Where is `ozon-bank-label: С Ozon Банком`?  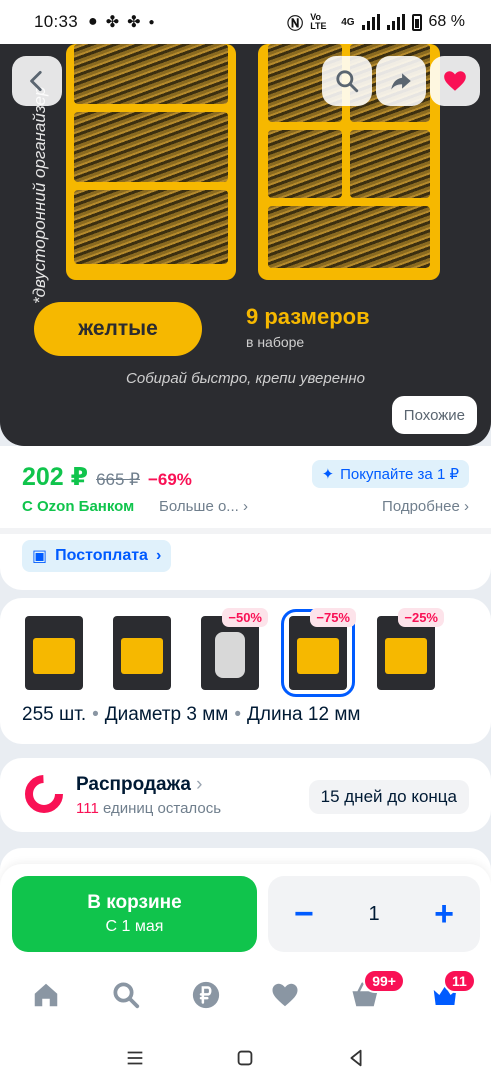 ozon-bank-label: С Ozon Банком is located at coordinates (78, 506).